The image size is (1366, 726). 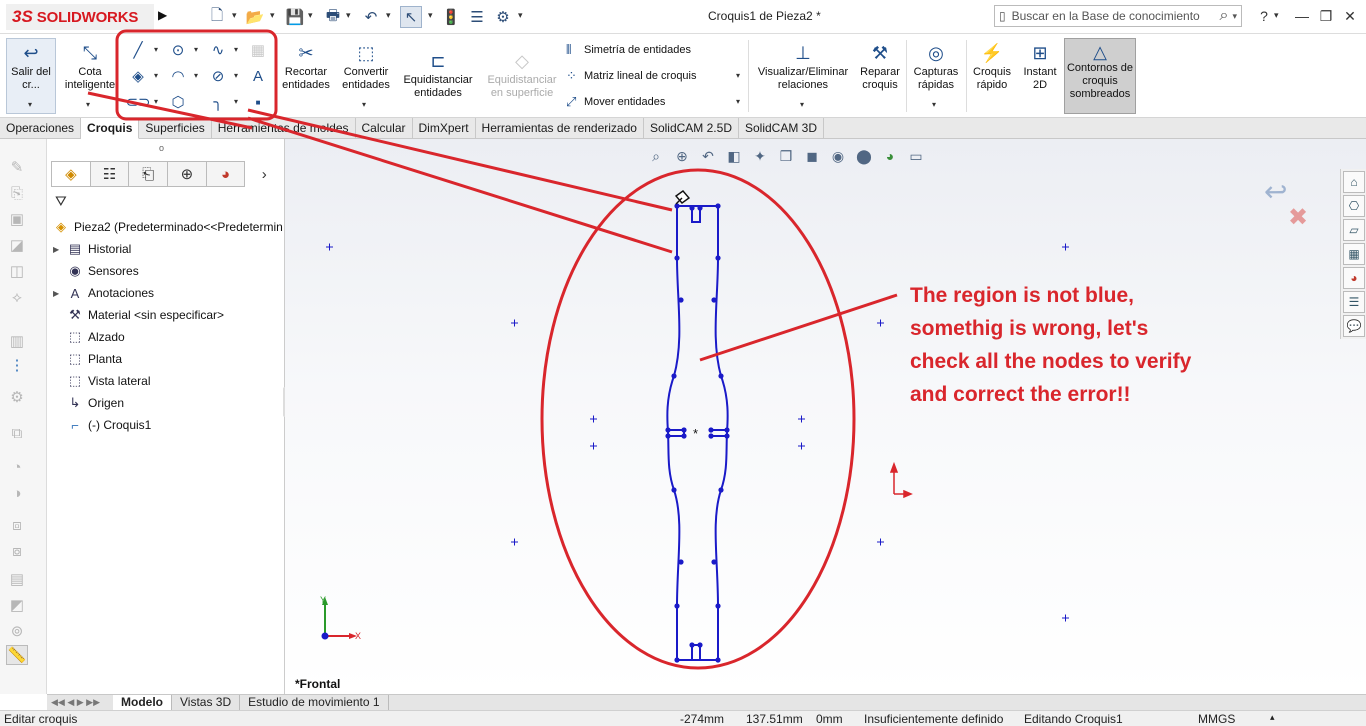 What do you see at coordinates (236, 101) in the screenshot?
I see `fillet-dropdown-icon: ▾` at bounding box center [236, 101].